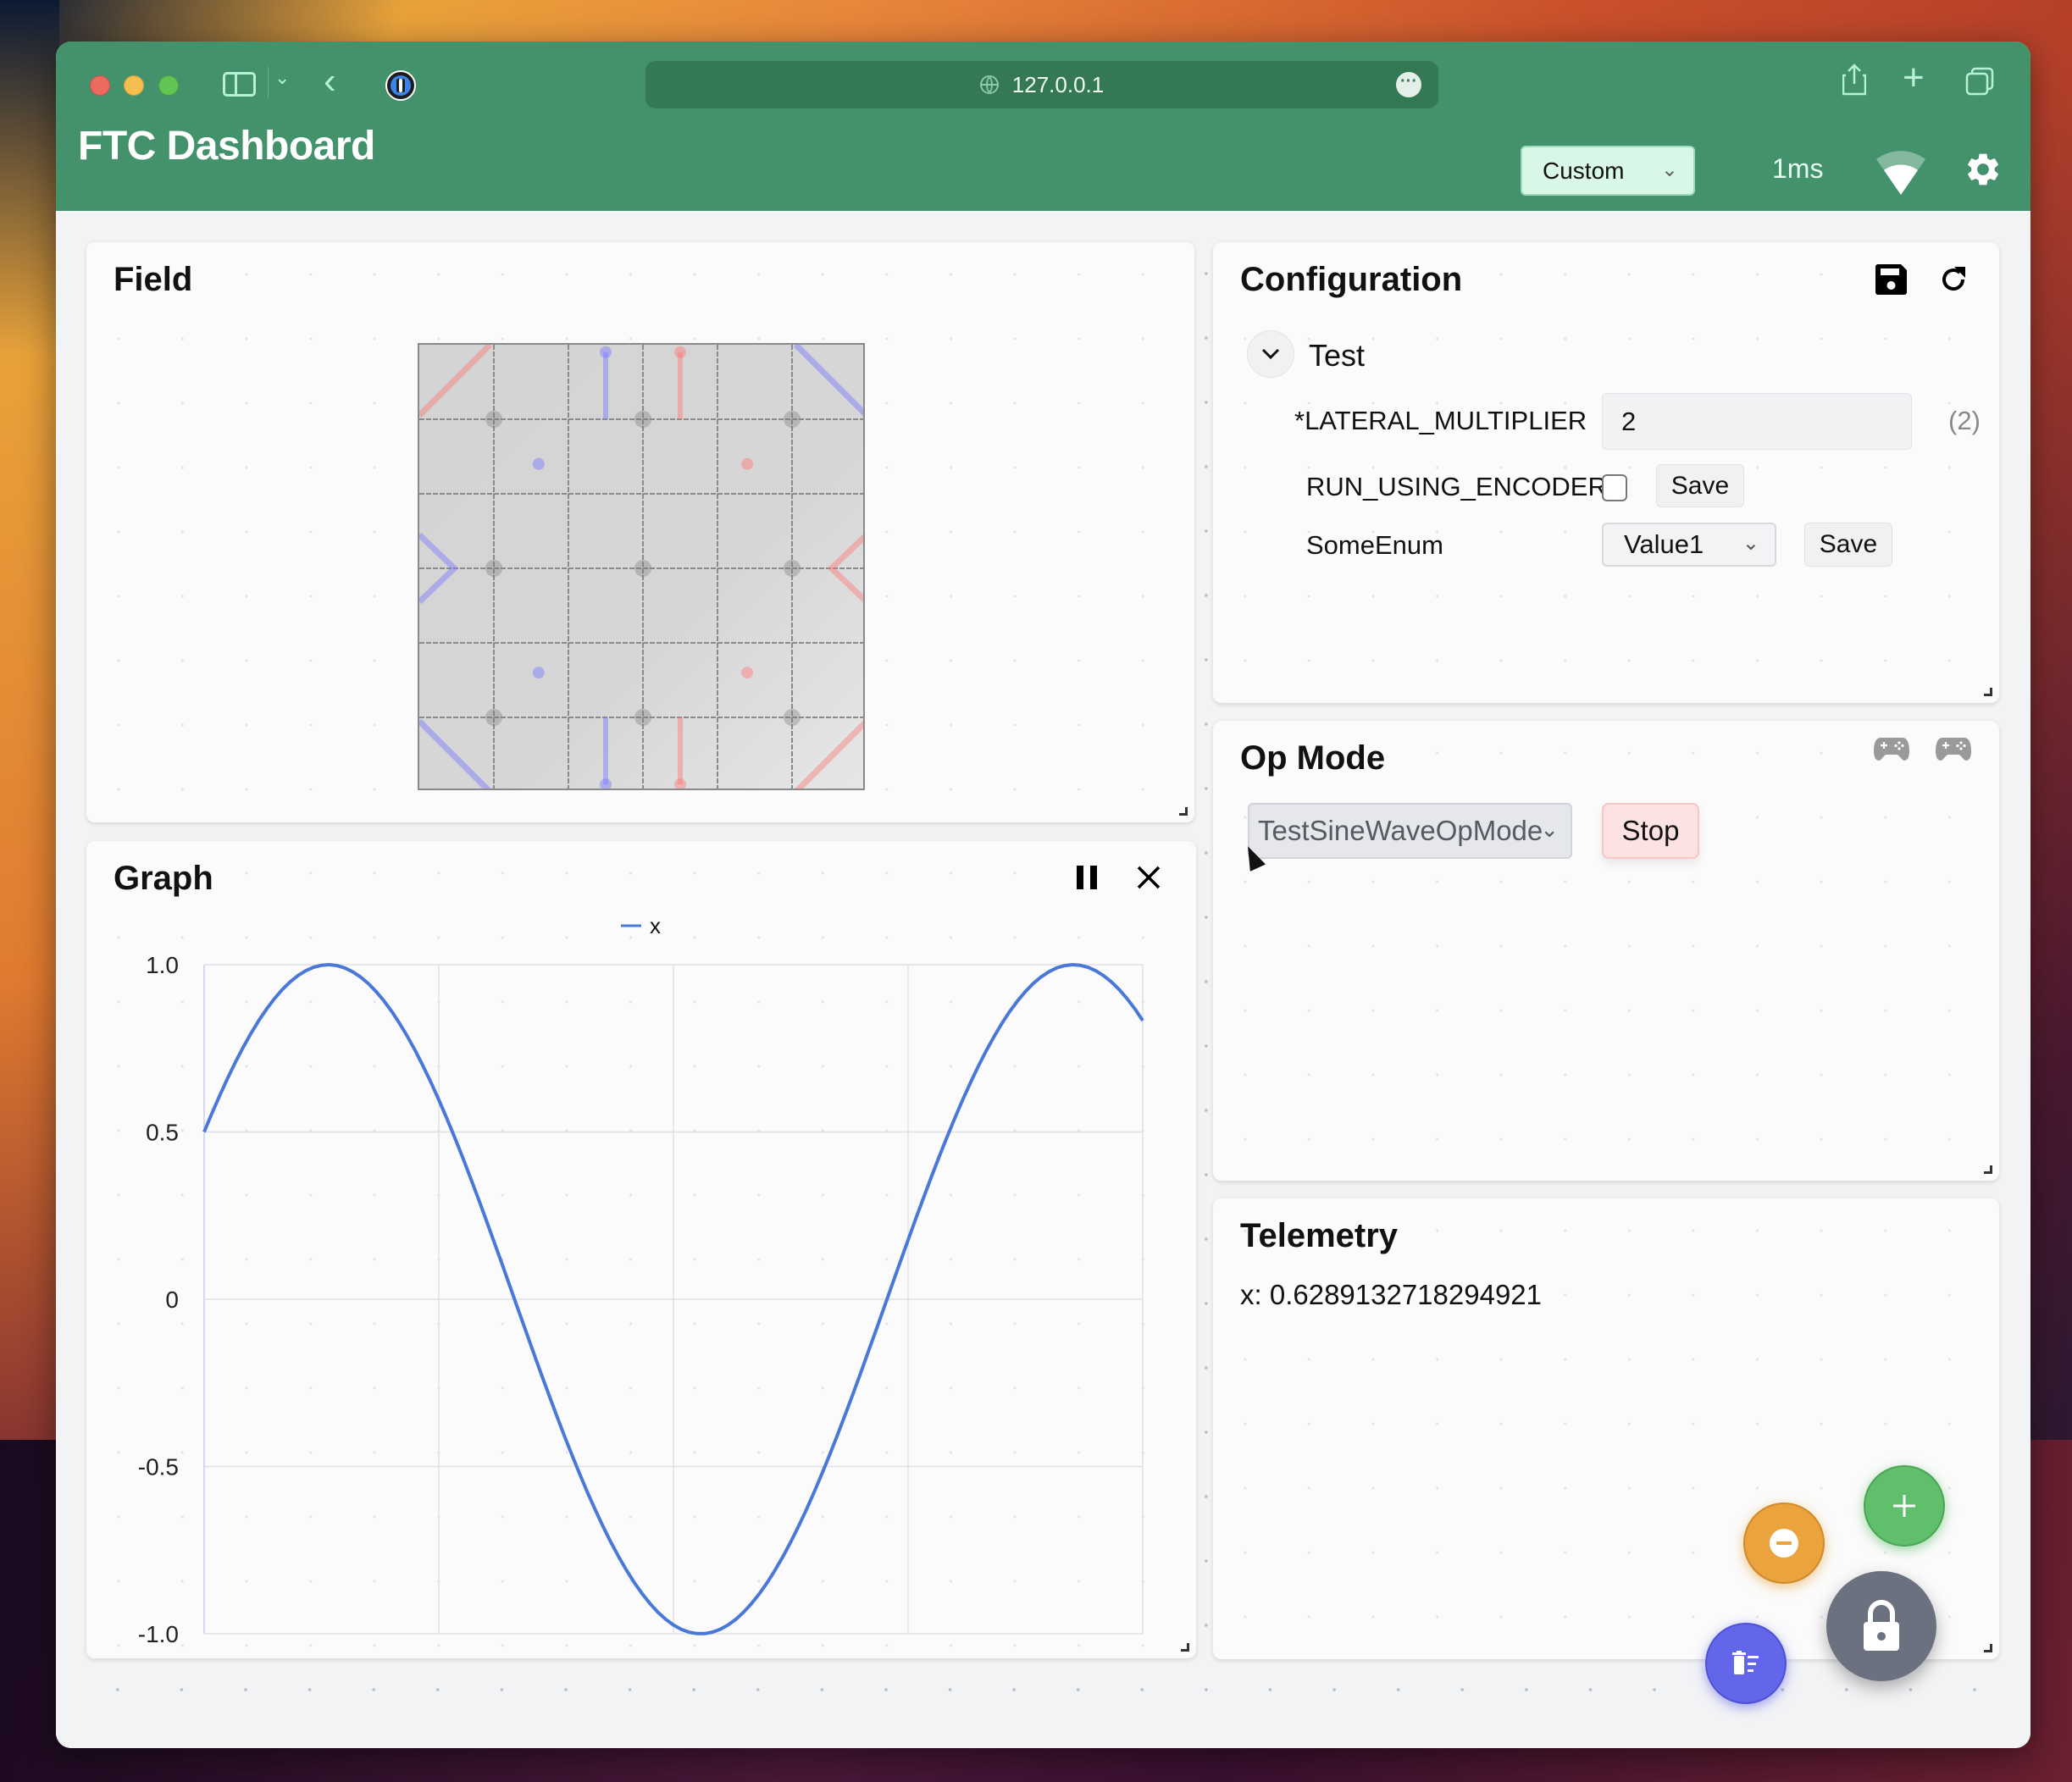 This screenshot has width=2072, height=1782. Describe the element at coordinates (1337, 355) in the screenshot. I see `config-group-label: Test` at that location.